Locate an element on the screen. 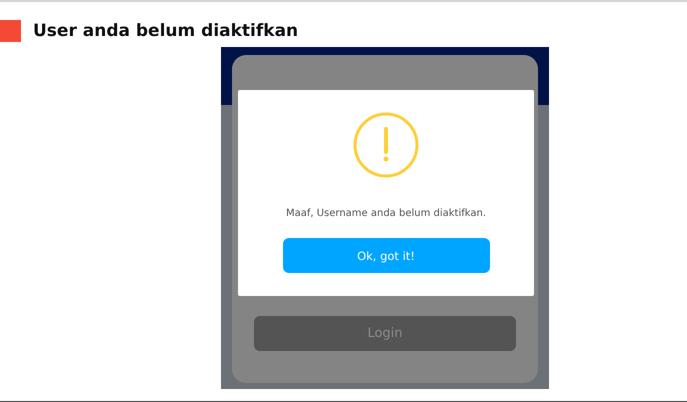 The width and height of the screenshot is (687, 402). ok-button: Ok, got it! is located at coordinates (386, 255).